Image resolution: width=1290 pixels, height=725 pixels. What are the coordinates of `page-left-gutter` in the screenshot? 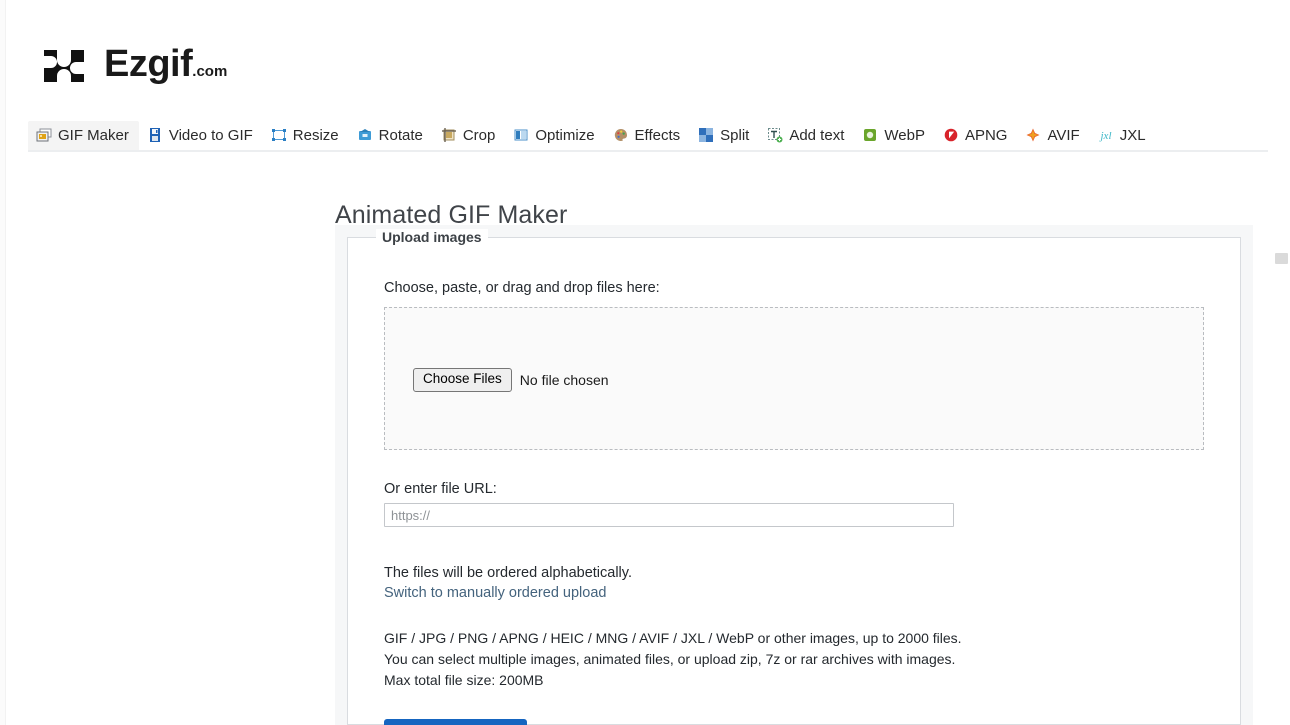 It's located at (3, 362).